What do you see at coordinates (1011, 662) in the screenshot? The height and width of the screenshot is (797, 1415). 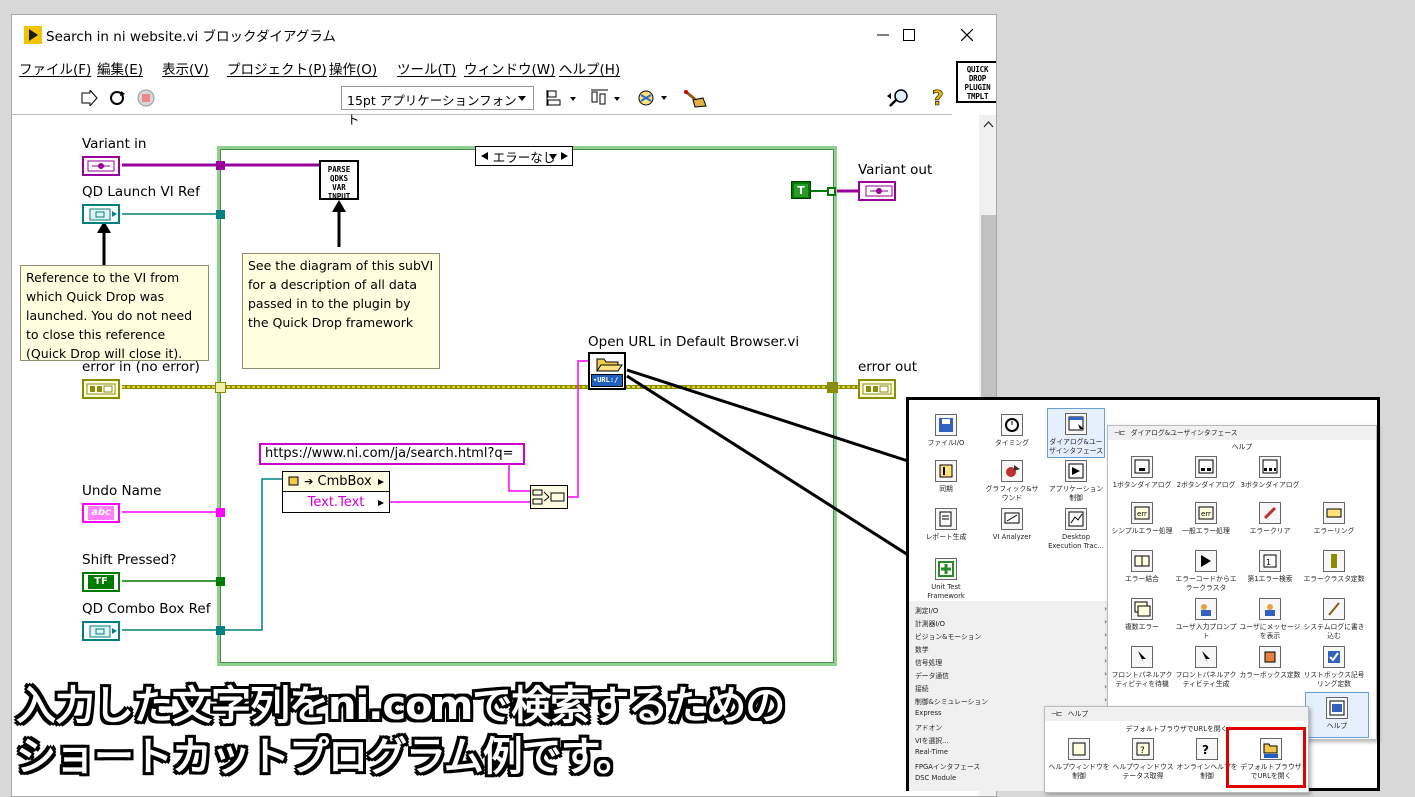 I see `category-signal-processing: 信号処理 ›` at bounding box center [1011, 662].